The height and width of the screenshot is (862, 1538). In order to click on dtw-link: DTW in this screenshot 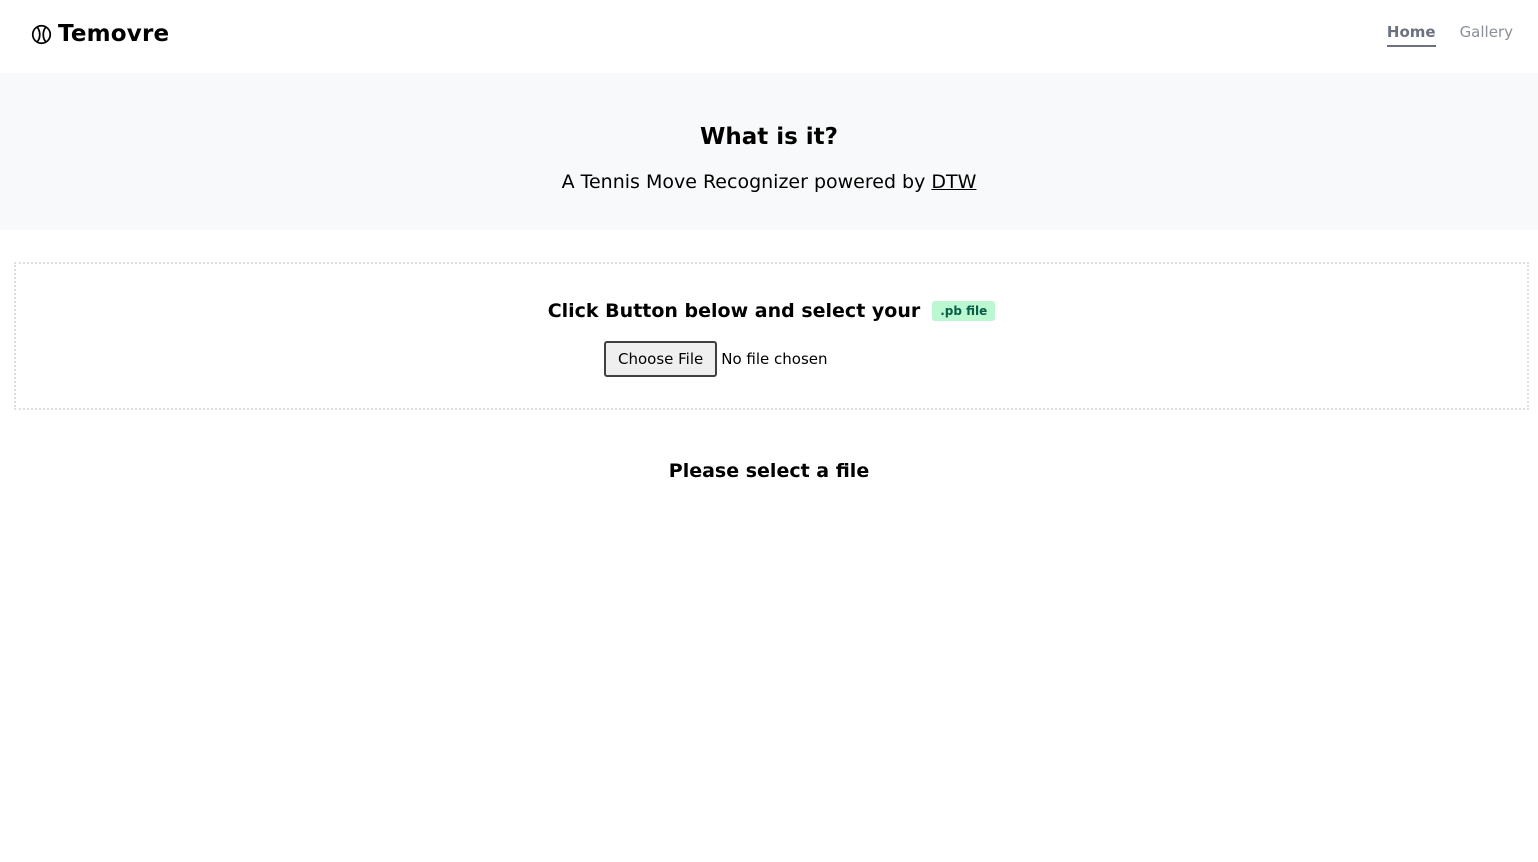, I will do `click(953, 182)`.